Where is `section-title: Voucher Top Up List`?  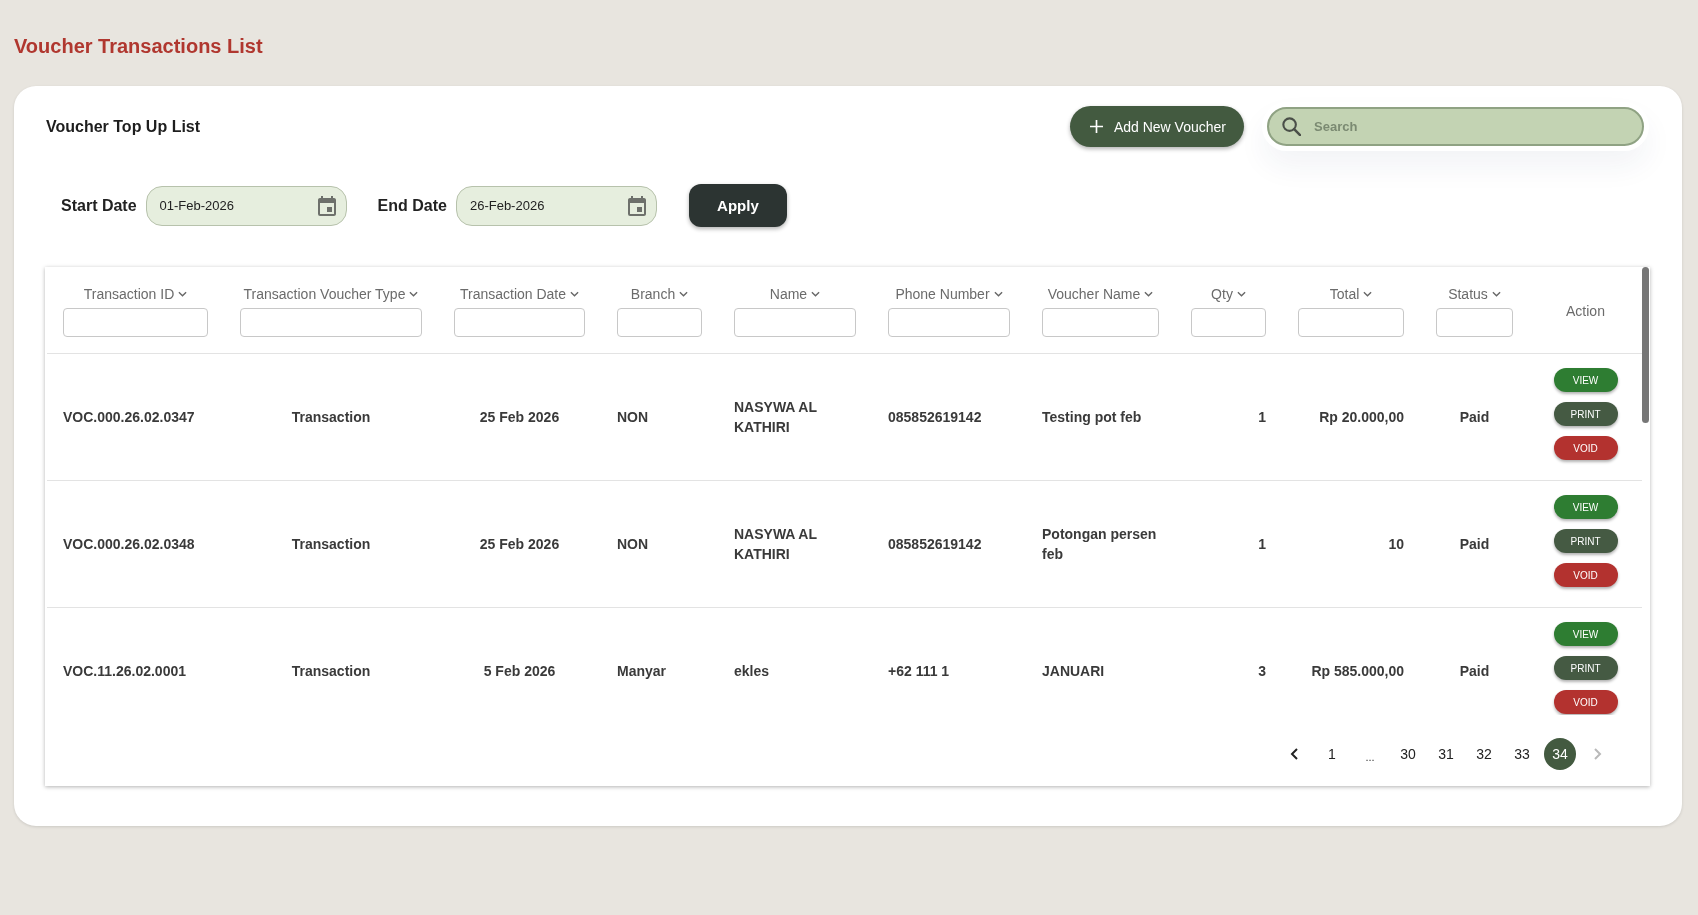 section-title: Voucher Top Up List is located at coordinates (123, 126).